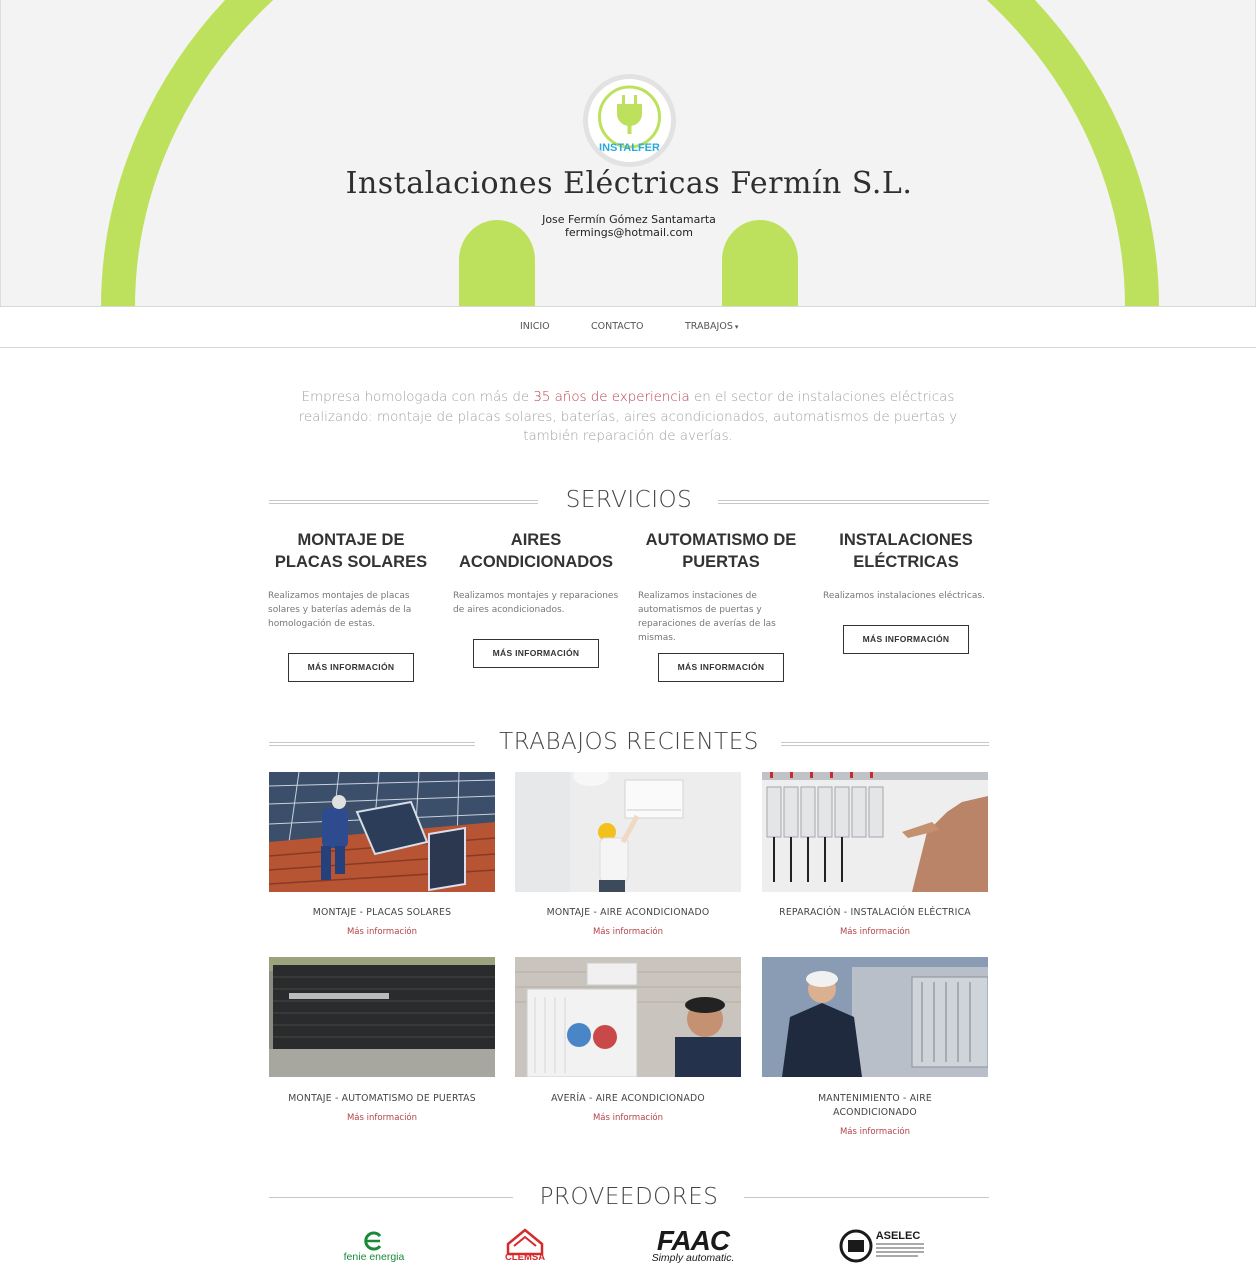 This screenshot has width=1256, height=1286. I want to click on work-title-line: ACONDICIONADO, so click(875, 1112).